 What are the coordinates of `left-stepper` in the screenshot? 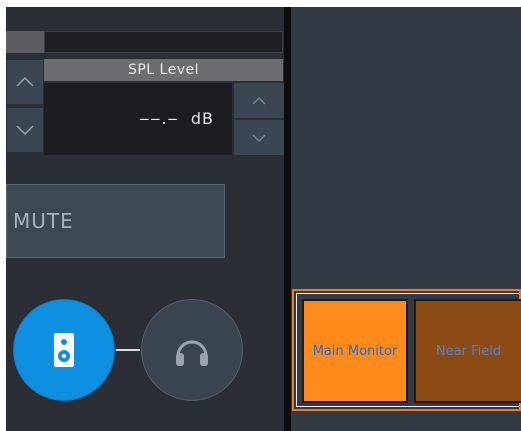 It's located at (25, 109).